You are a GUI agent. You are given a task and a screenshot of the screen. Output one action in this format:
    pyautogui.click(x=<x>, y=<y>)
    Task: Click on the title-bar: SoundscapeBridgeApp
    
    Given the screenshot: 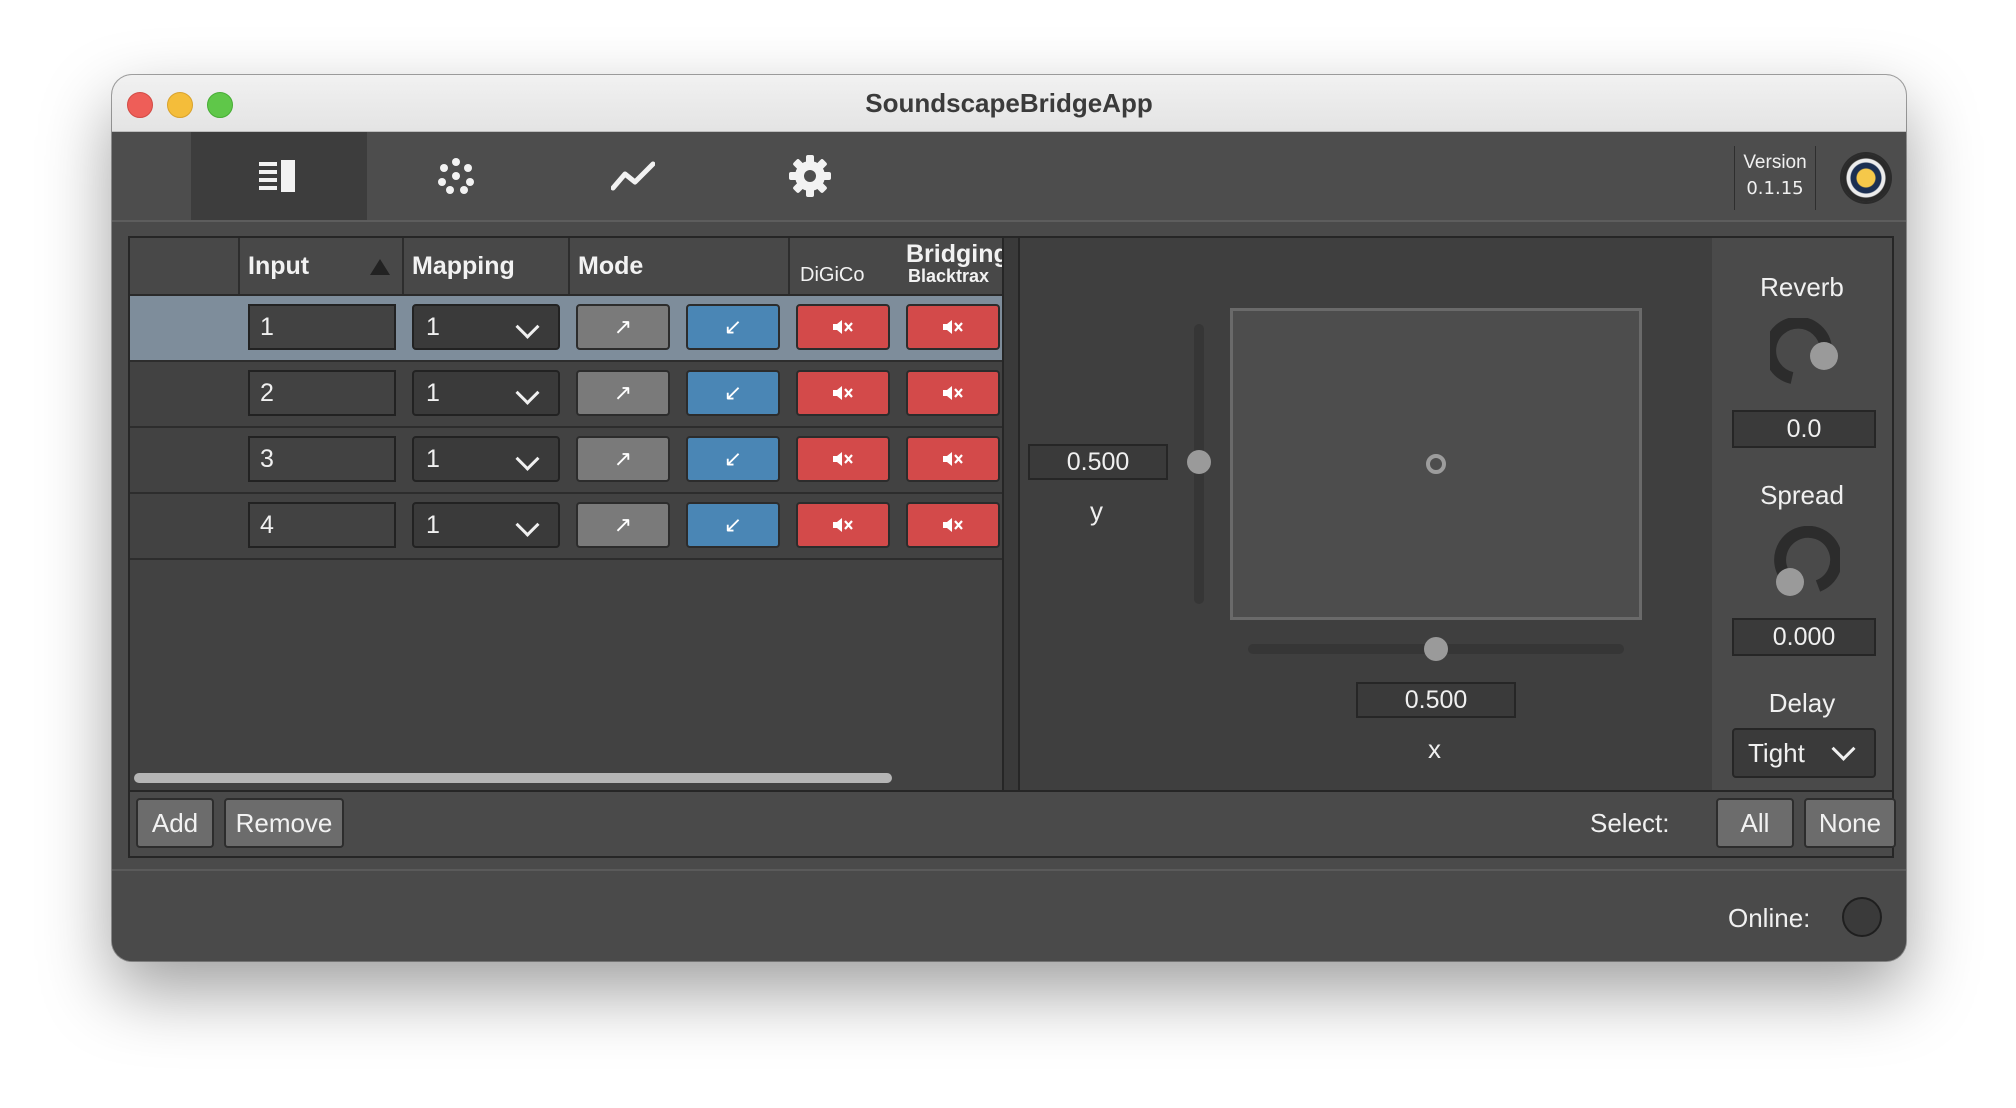 What is the action you would take?
    pyautogui.click(x=1009, y=103)
    